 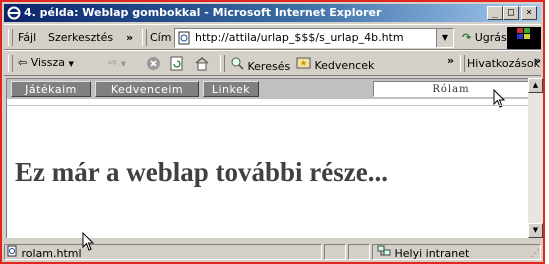 I want to click on toolbar-separator, so click(x=222, y=63).